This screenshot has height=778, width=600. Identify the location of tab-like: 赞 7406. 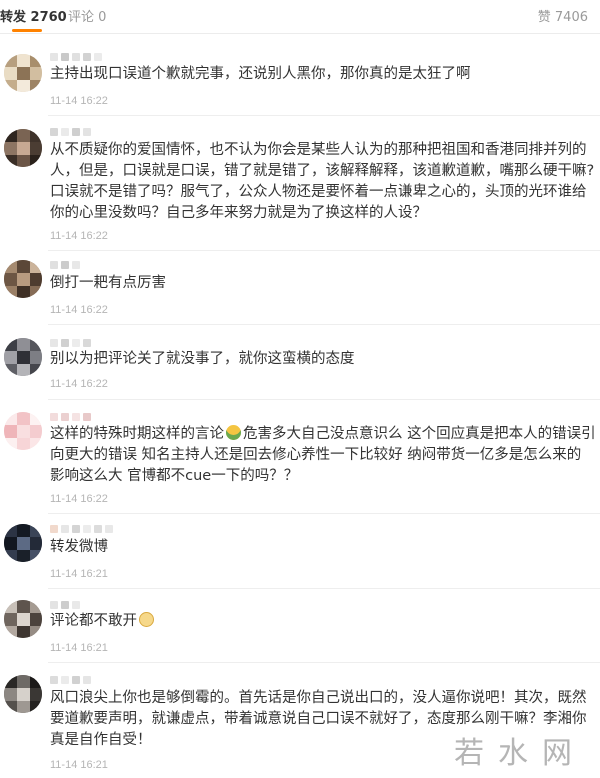
(563, 15).